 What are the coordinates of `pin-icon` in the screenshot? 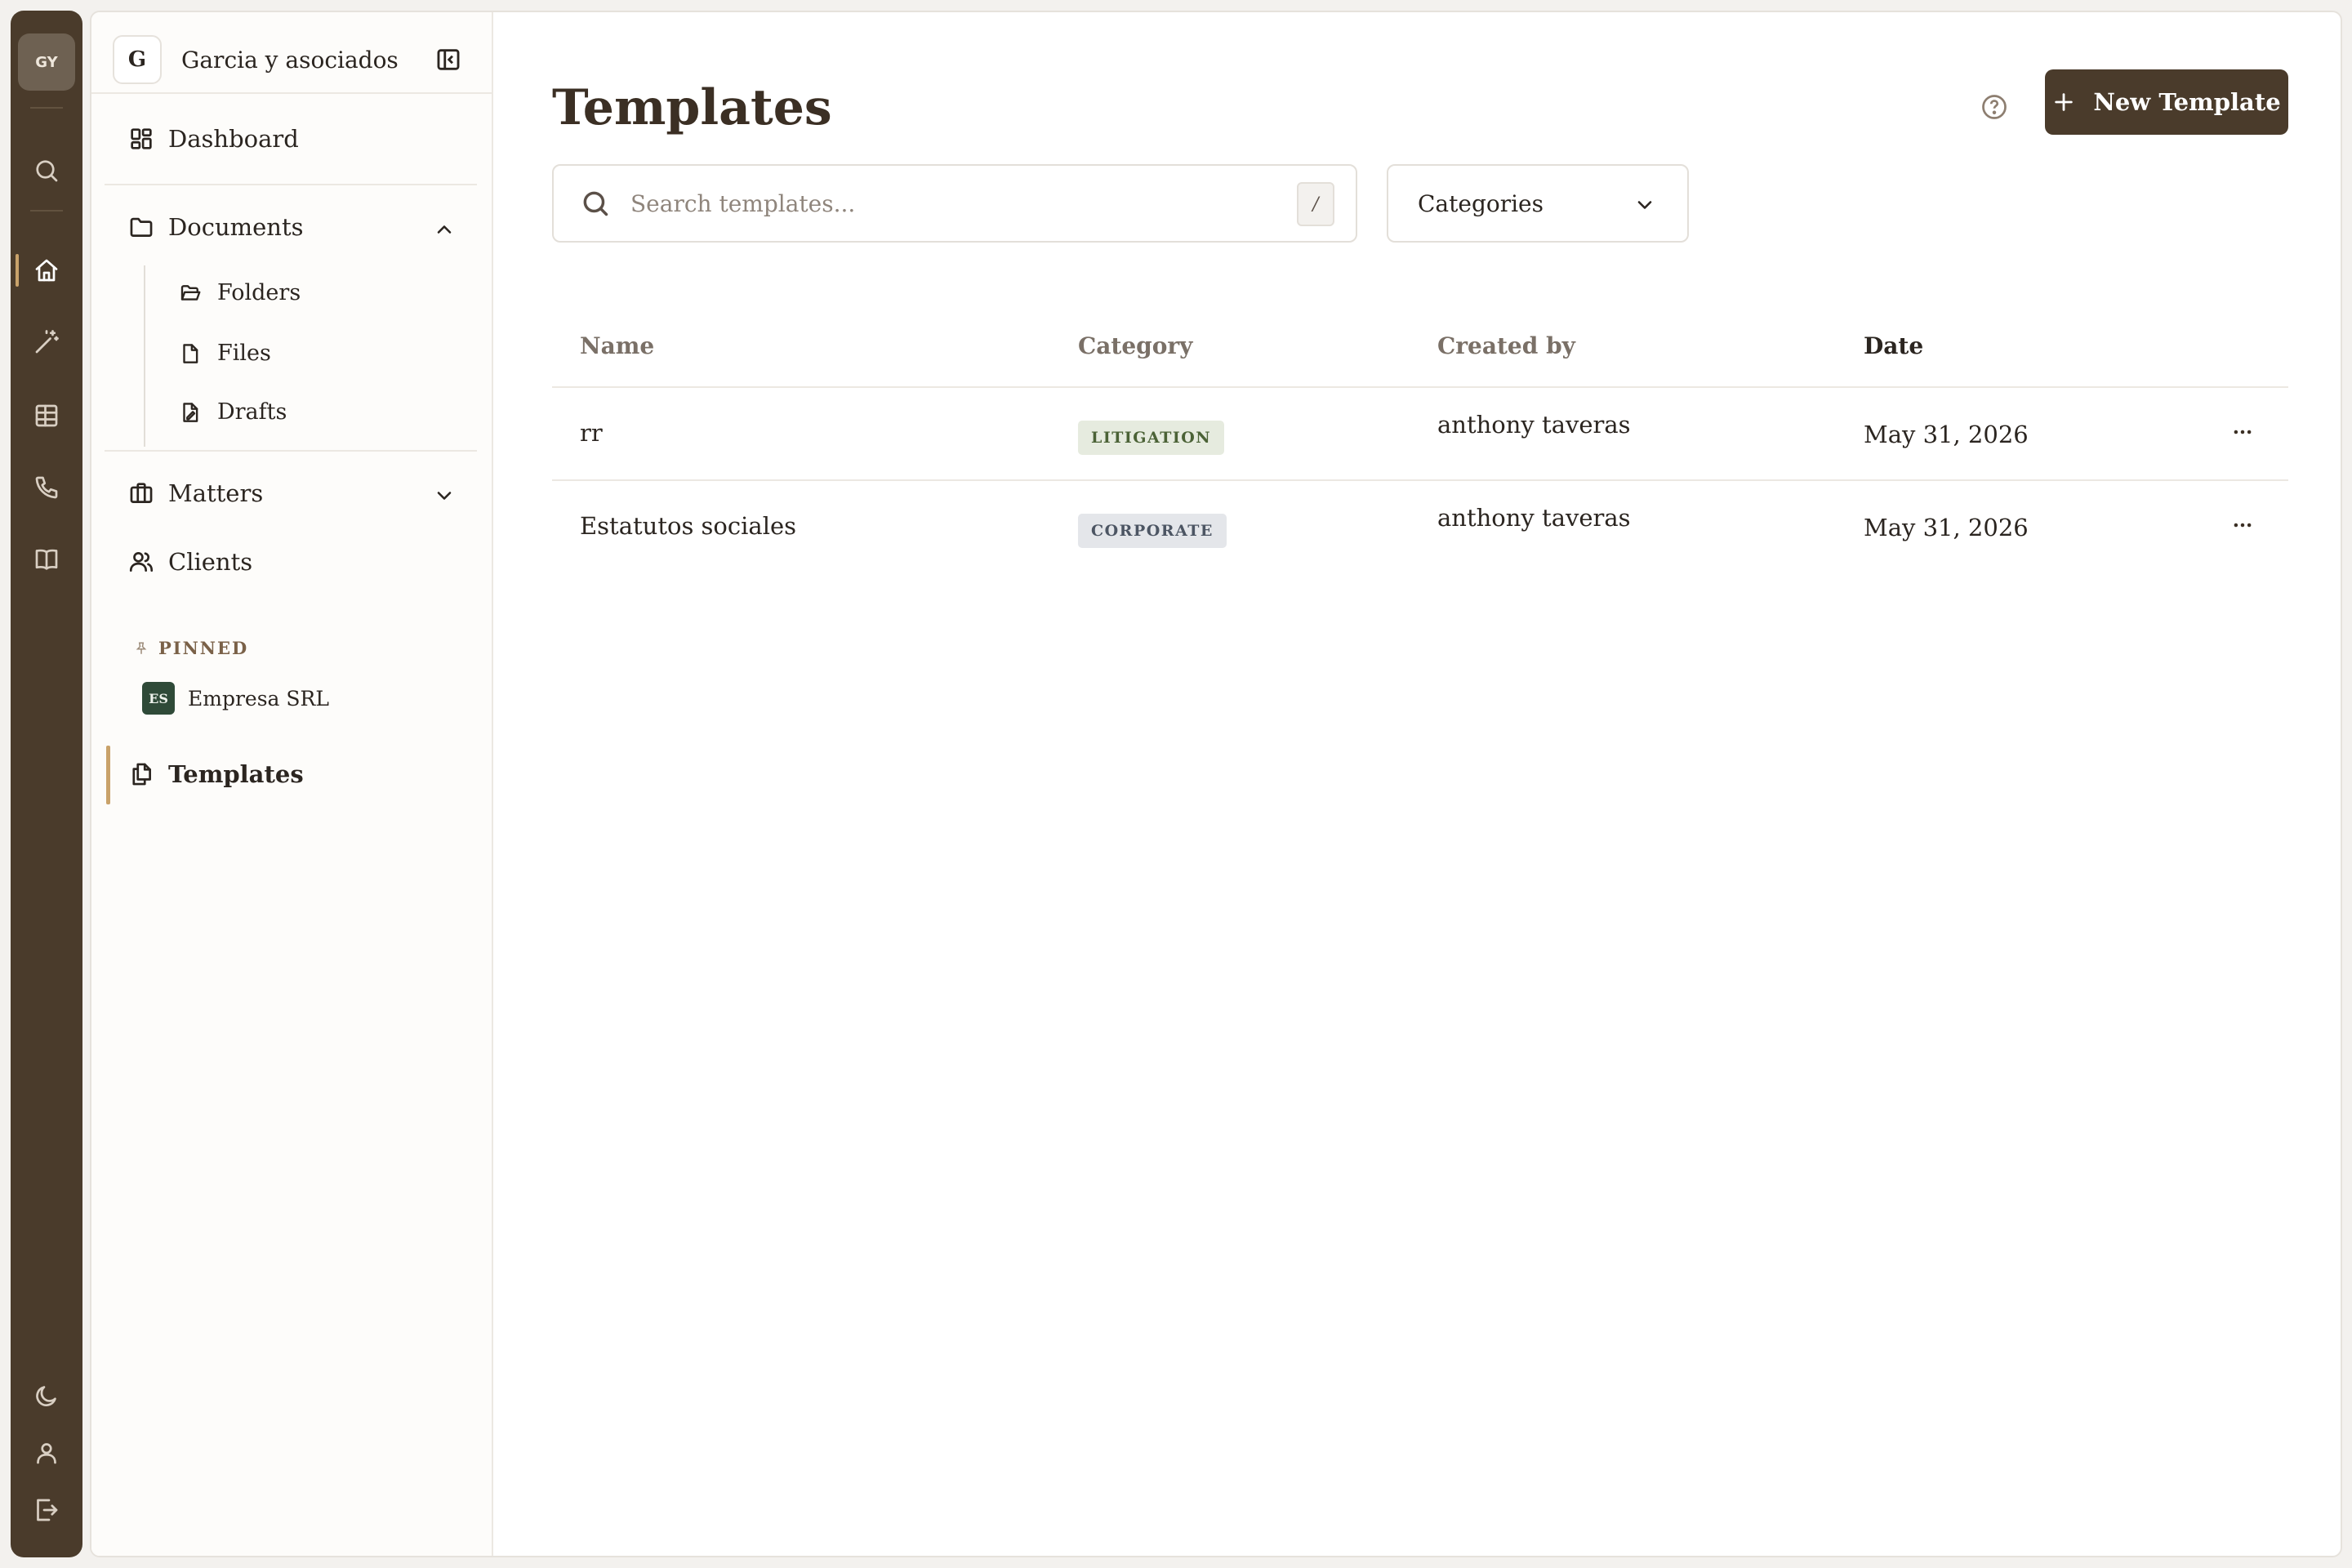 It's located at (141, 648).